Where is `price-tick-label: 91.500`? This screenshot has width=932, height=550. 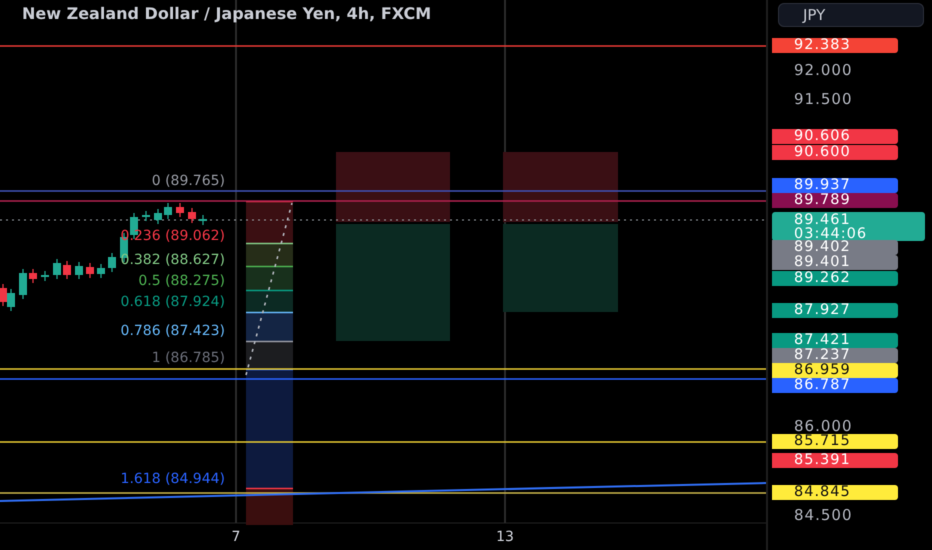
price-tick-label: 91.500 is located at coordinates (823, 99).